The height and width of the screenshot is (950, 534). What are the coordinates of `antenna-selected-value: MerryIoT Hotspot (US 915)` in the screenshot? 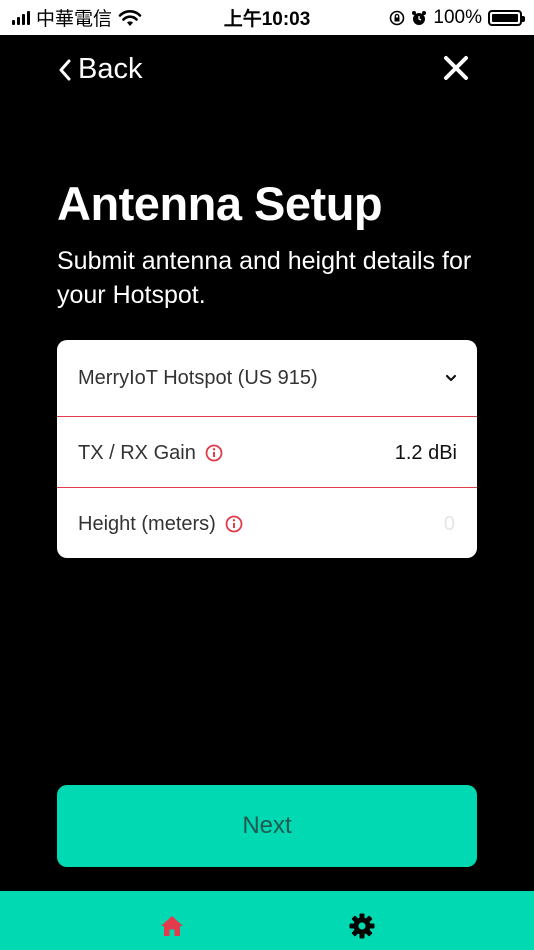 It's located at (198, 377).